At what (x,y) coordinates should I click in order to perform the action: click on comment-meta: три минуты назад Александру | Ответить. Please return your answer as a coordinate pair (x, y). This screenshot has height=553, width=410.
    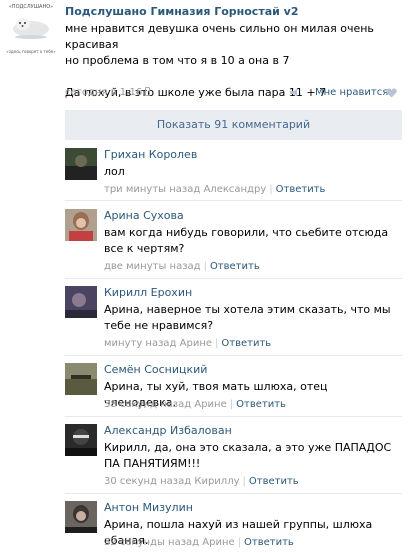
    Looking at the image, I should click on (215, 189).